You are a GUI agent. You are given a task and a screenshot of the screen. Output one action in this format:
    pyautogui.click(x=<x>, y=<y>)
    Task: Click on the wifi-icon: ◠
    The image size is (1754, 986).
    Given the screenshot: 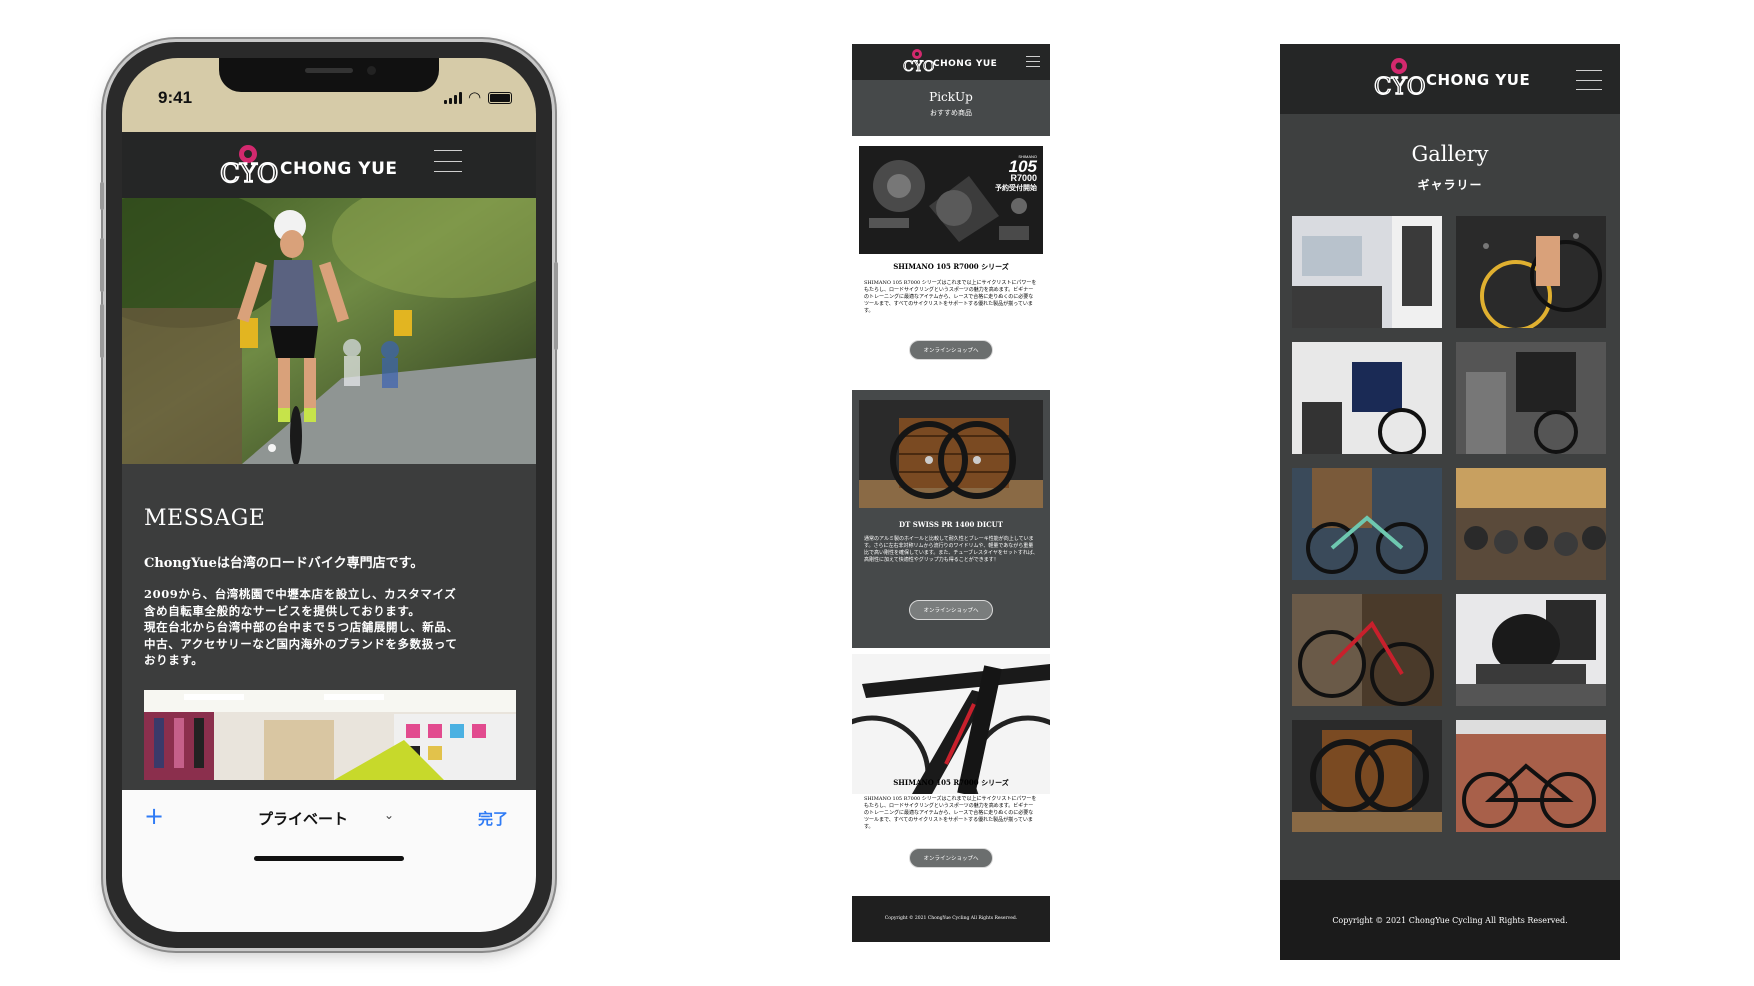 What is the action you would take?
    pyautogui.click(x=475, y=97)
    